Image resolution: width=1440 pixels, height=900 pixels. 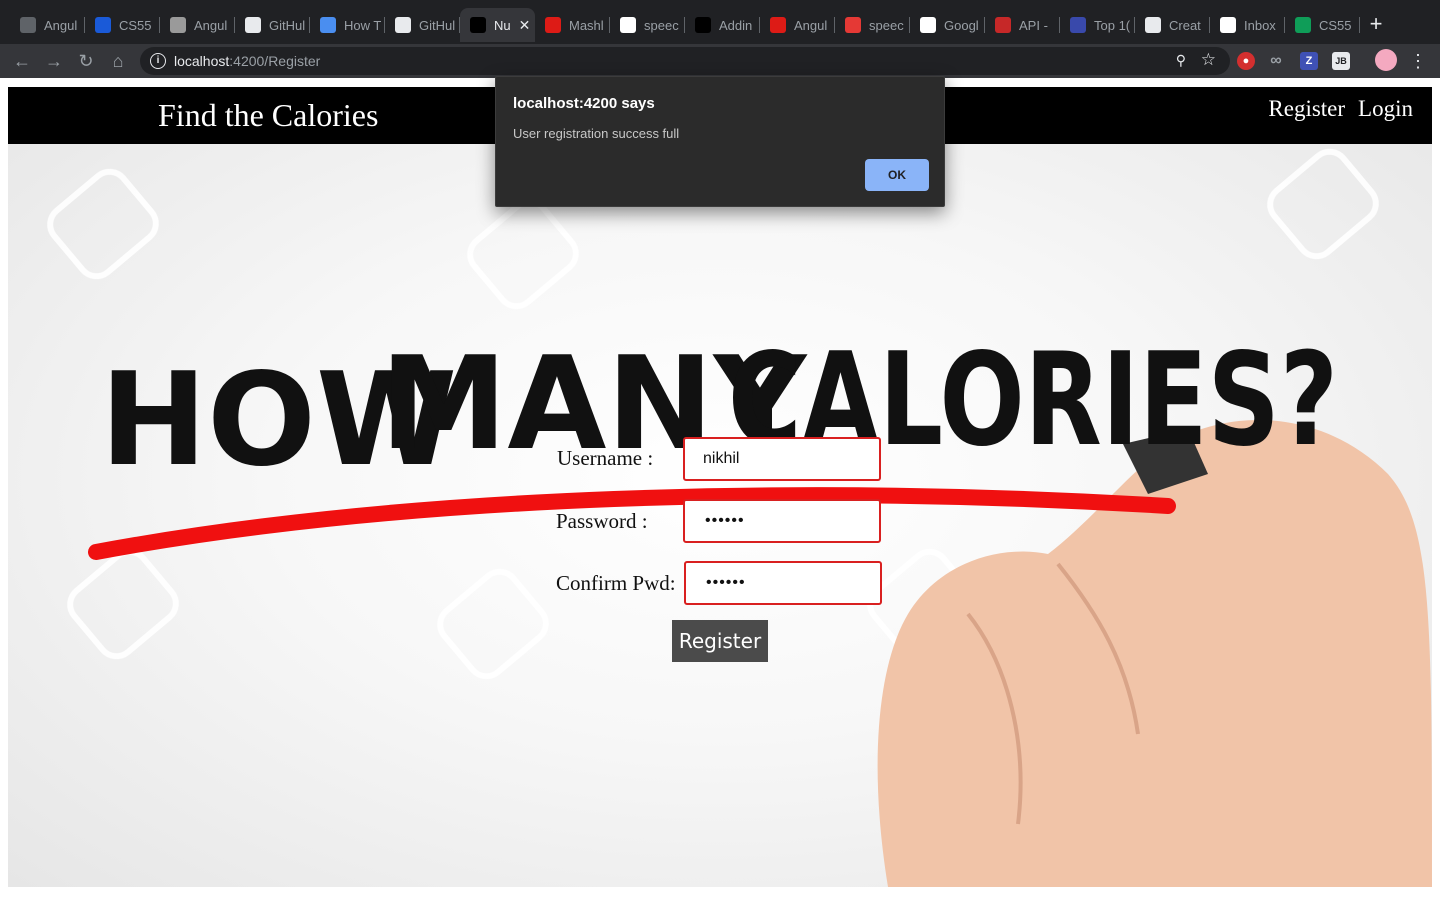 What do you see at coordinates (1303, 25) in the screenshot?
I see `sheets-icon` at bounding box center [1303, 25].